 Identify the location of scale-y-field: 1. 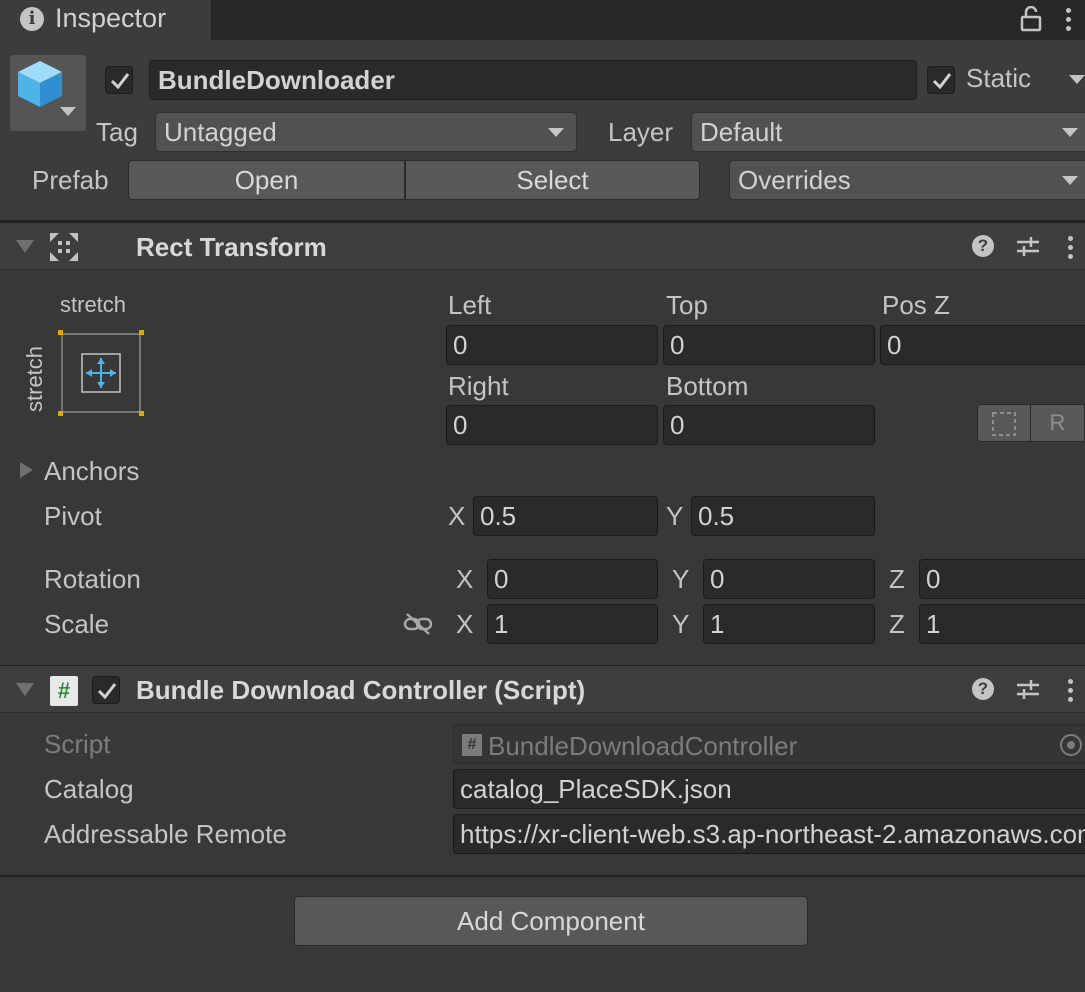
(789, 624).